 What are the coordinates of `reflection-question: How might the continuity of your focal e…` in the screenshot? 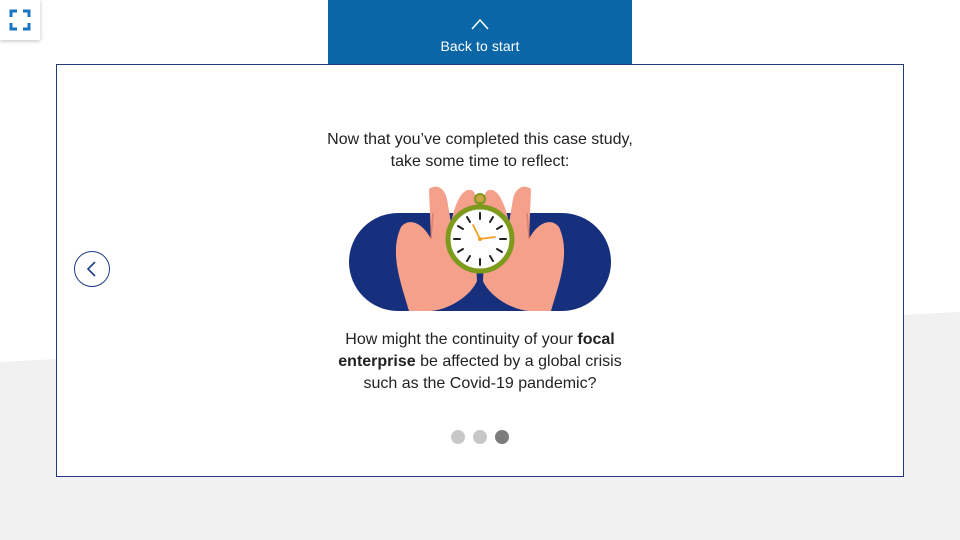 It's located at (480, 362).